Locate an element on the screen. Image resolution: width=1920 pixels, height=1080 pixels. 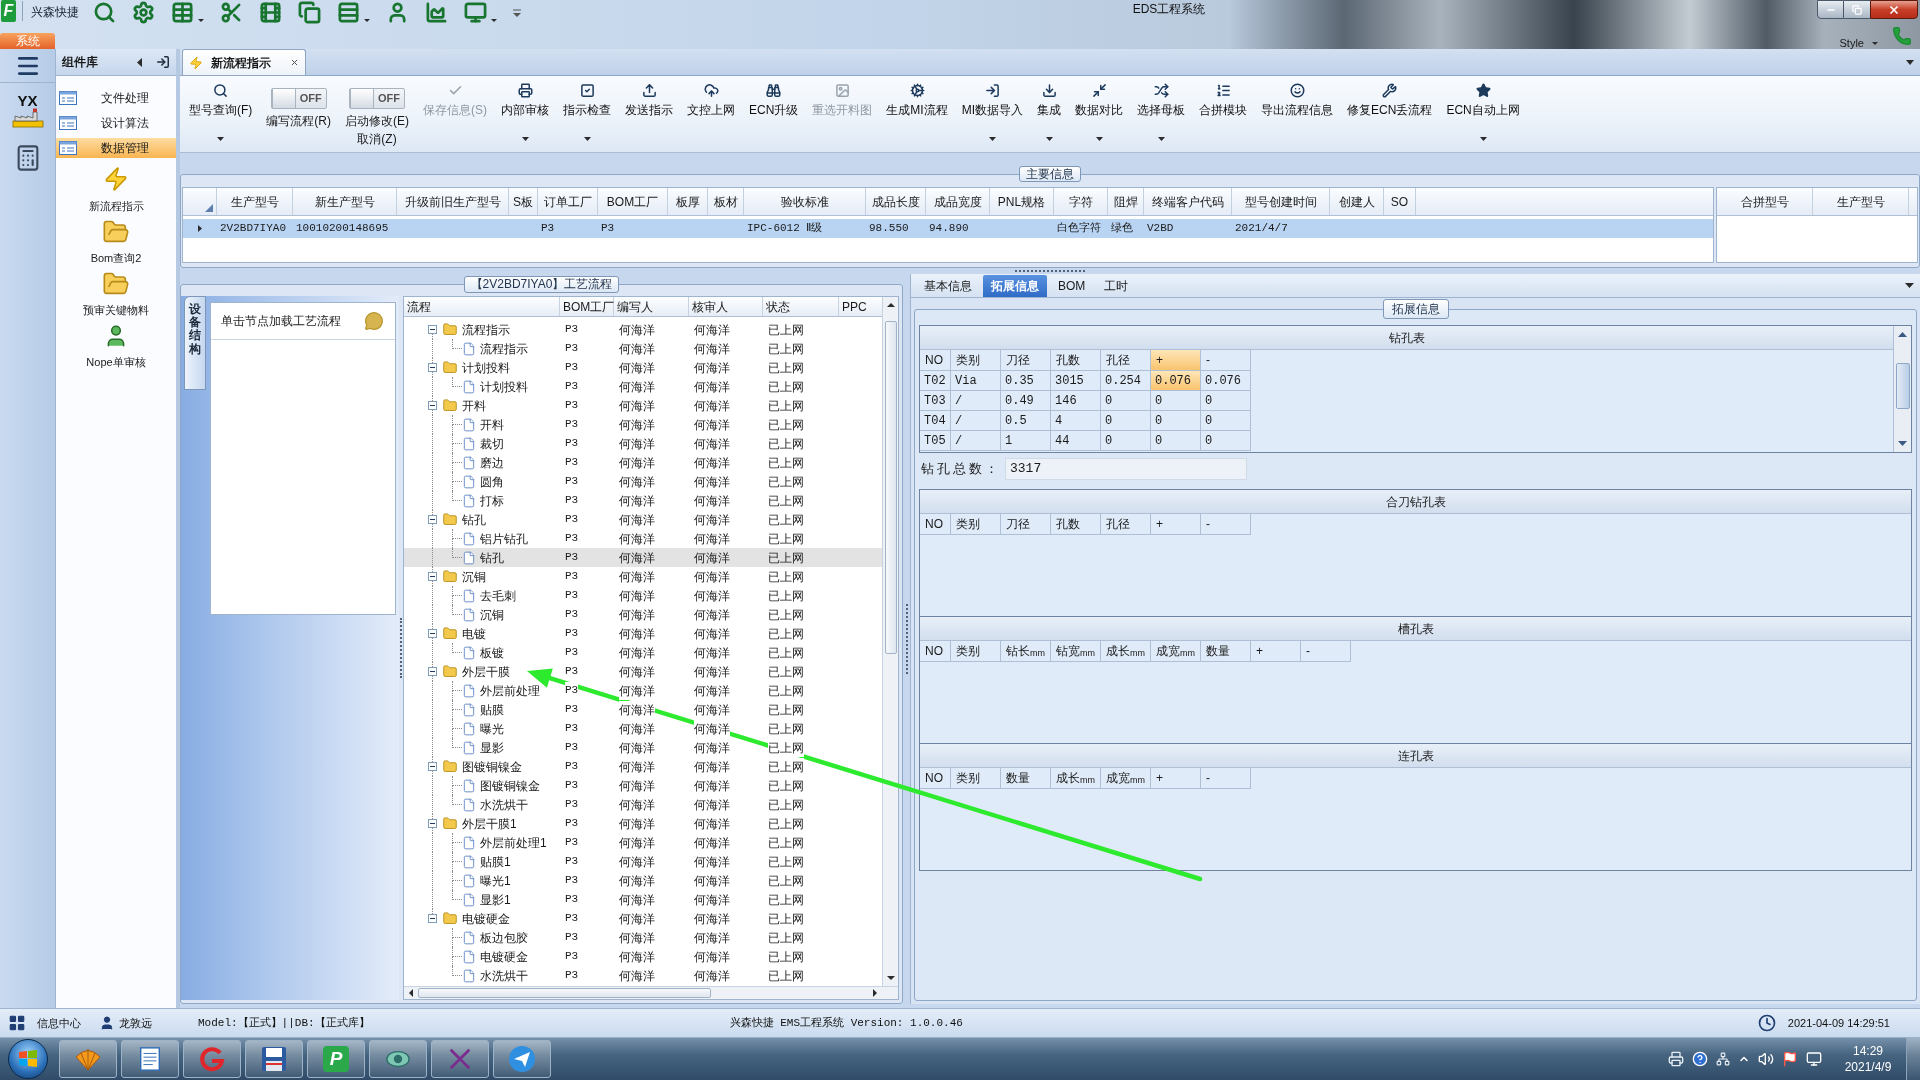
show-desktop-button is located at coordinates (1913, 1059).